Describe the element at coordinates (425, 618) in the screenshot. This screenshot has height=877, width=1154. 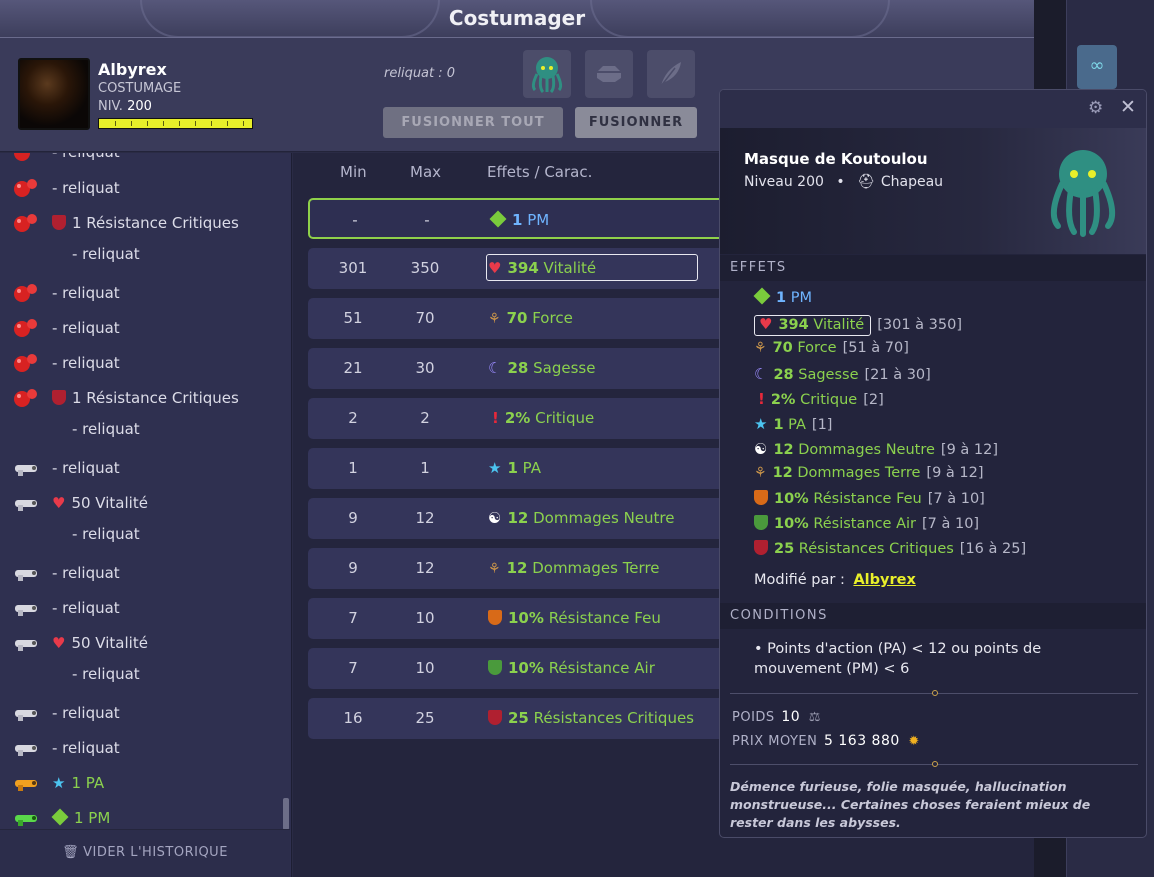
I see `effect-max: 10` at that location.